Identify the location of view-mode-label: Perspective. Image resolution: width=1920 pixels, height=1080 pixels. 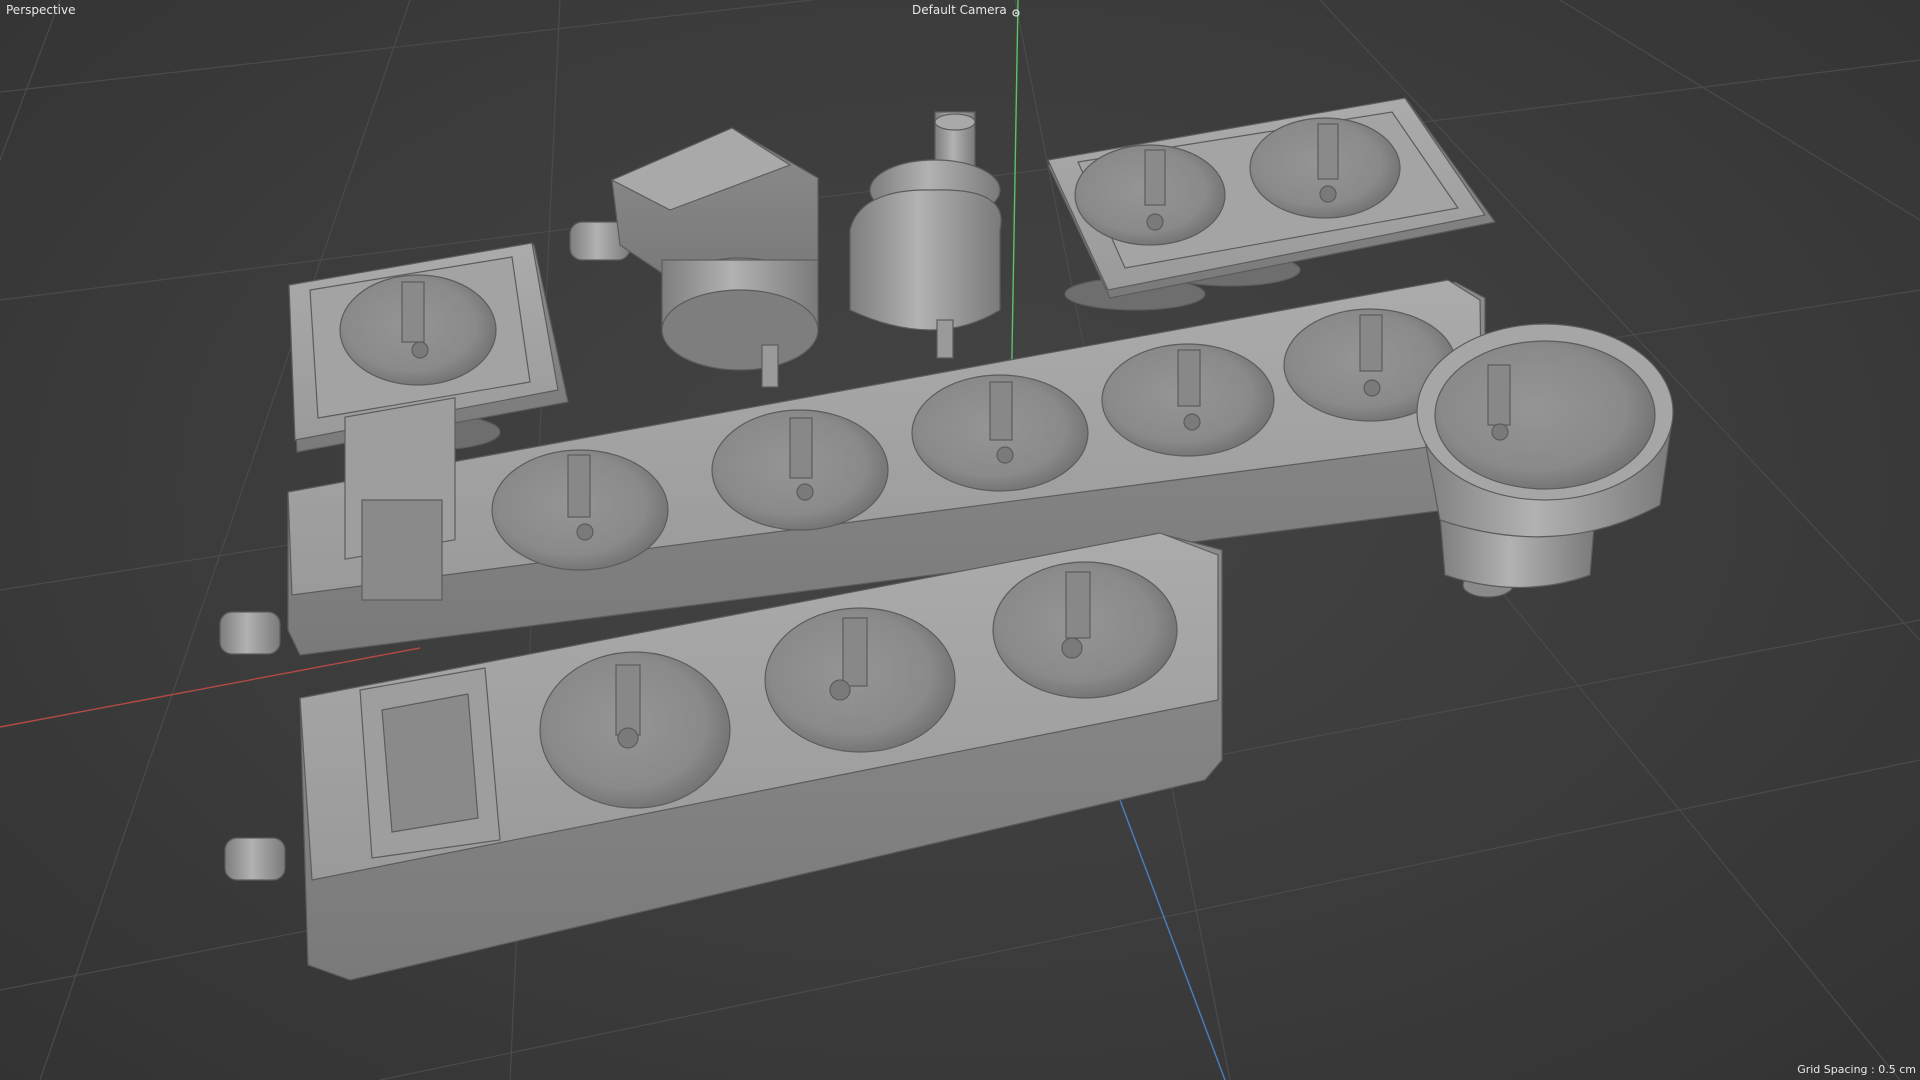
(41, 10).